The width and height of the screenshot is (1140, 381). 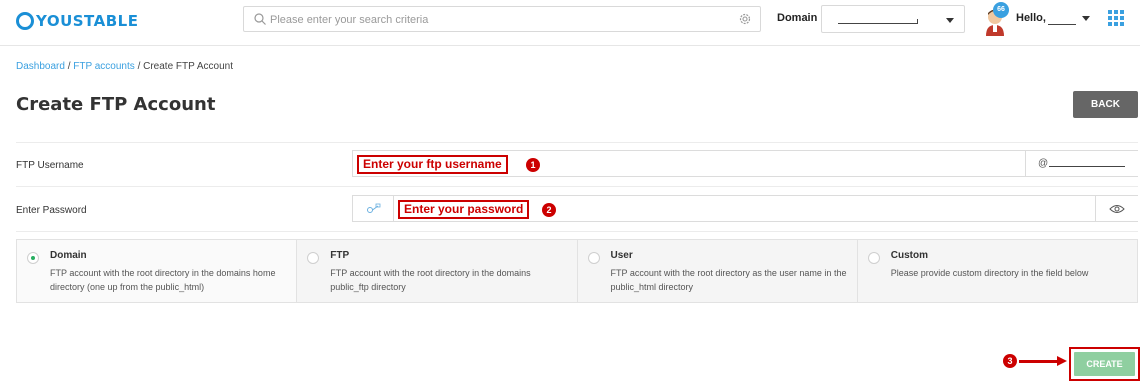 I want to click on page-title: Create FTP Account, so click(x=116, y=104).